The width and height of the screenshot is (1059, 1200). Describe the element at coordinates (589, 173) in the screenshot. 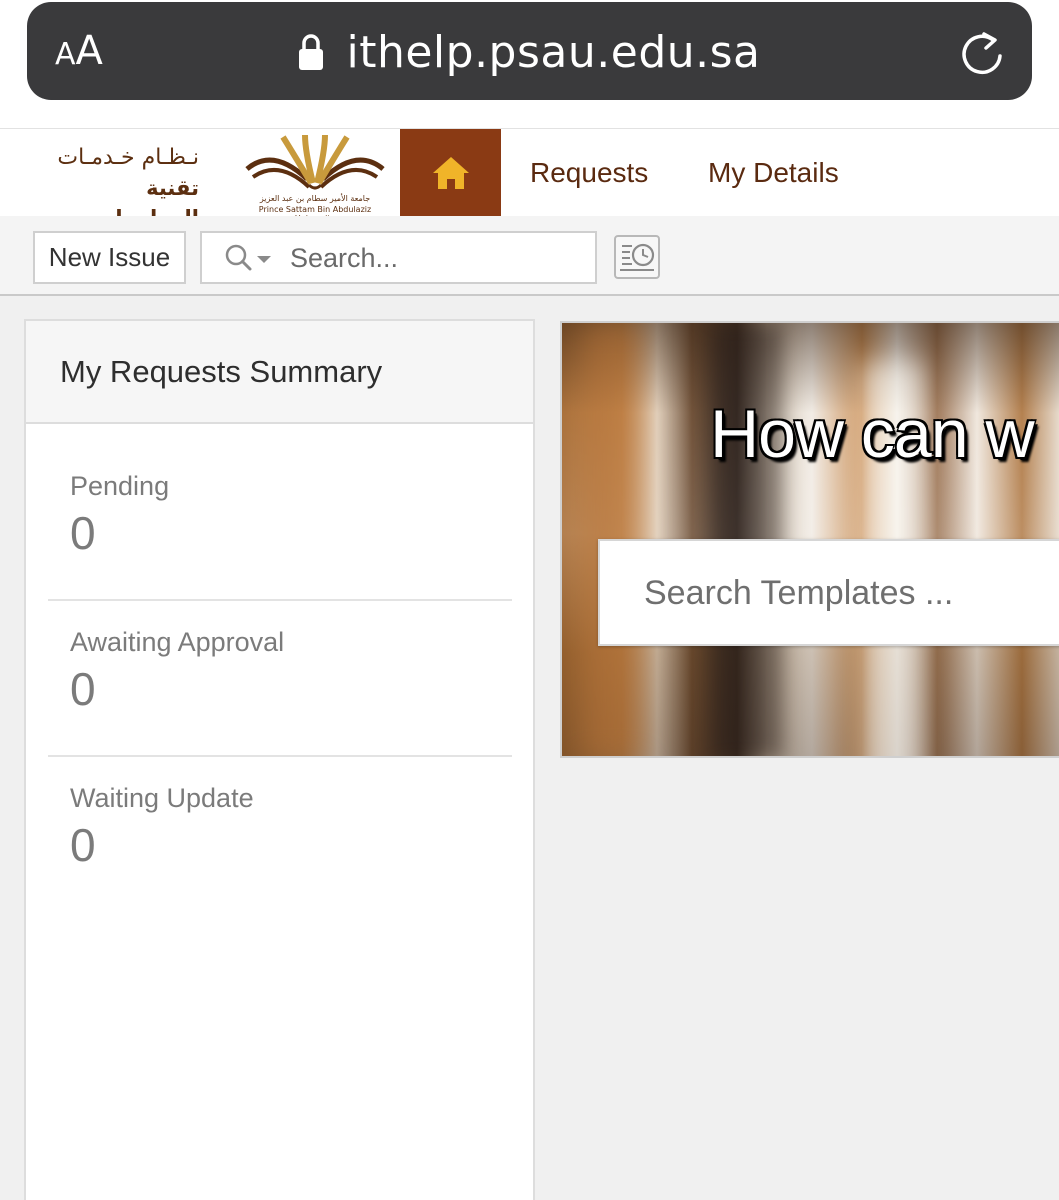

I see `nav-requests-link: Requests` at that location.